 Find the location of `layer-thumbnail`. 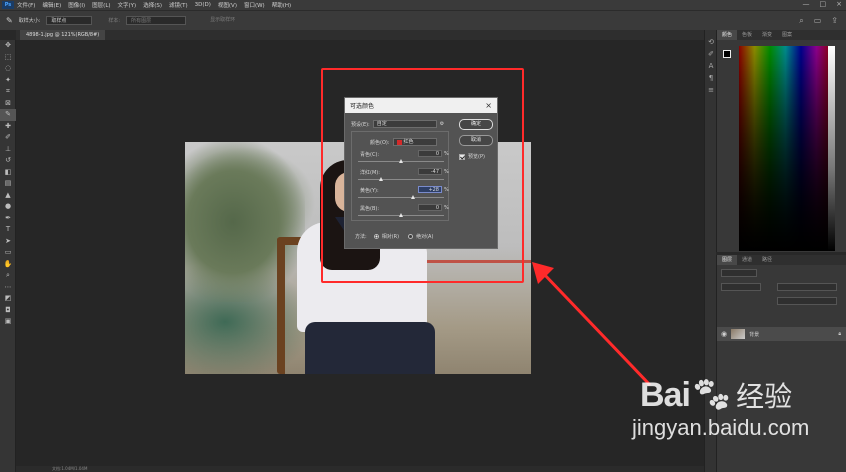

layer-thumbnail is located at coordinates (738, 334).